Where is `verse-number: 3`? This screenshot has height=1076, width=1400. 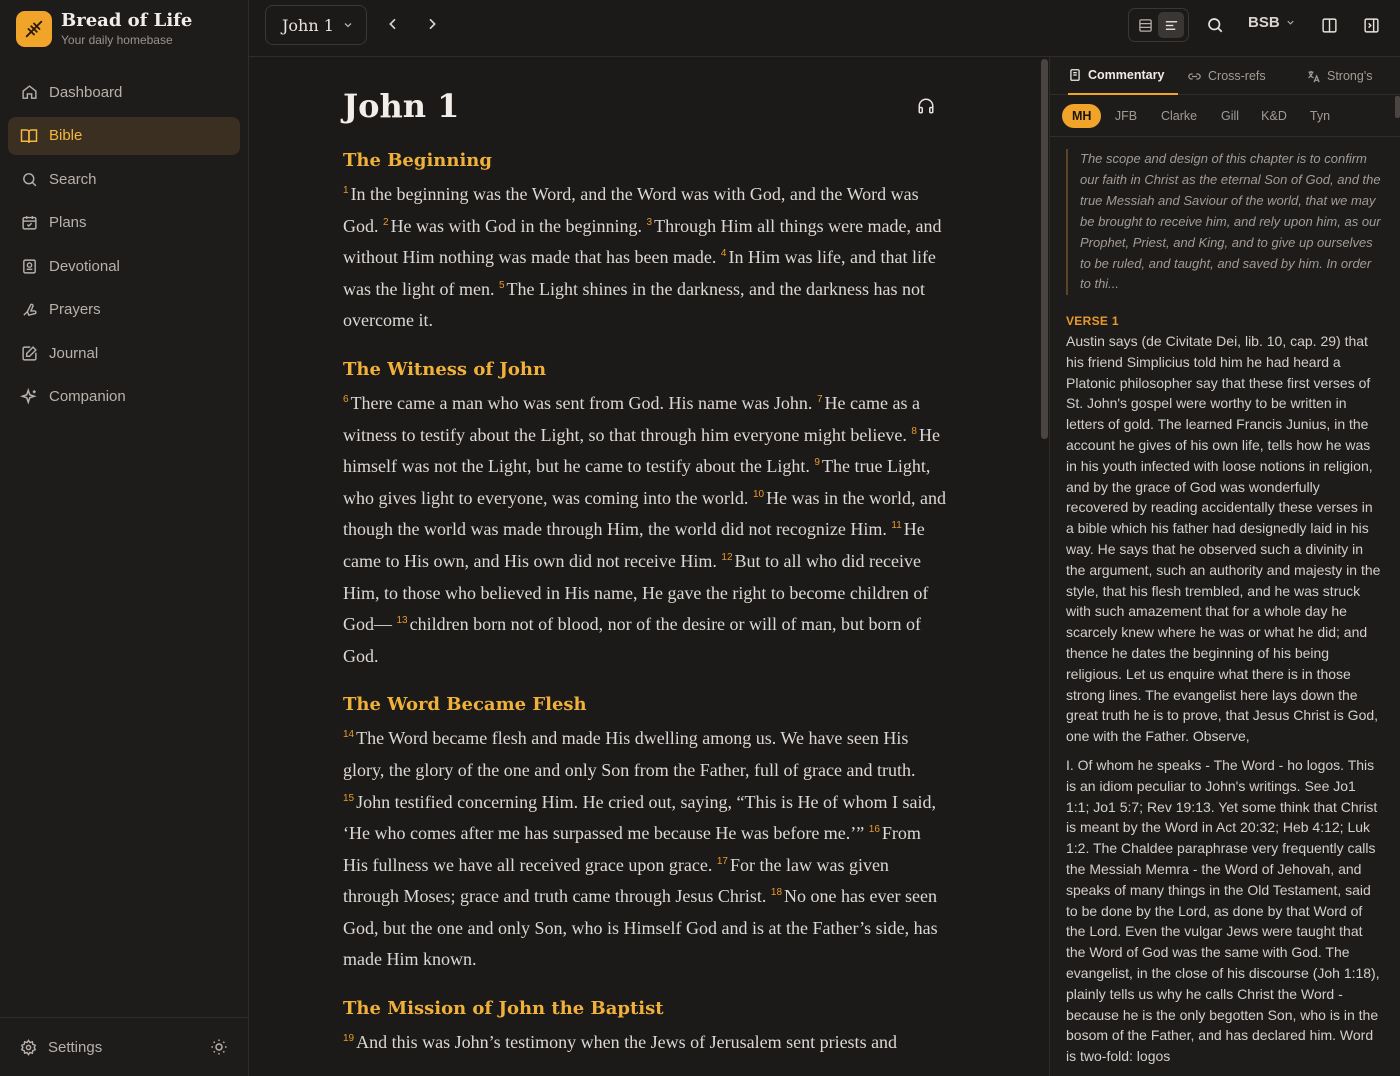
verse-number: 3 is located at coordinates (650, 222).